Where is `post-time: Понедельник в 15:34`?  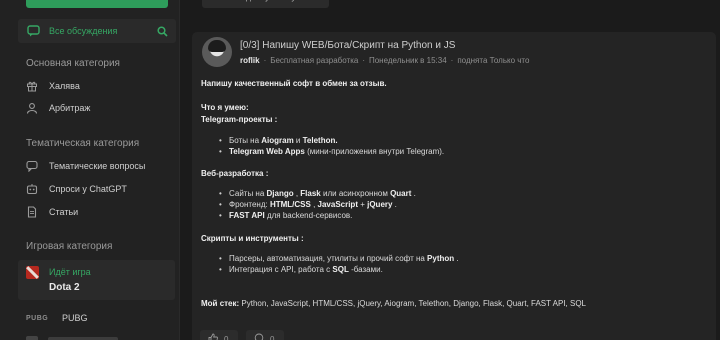
post-time: Понедельник в 15:34 is located at coordinates (407, 60).